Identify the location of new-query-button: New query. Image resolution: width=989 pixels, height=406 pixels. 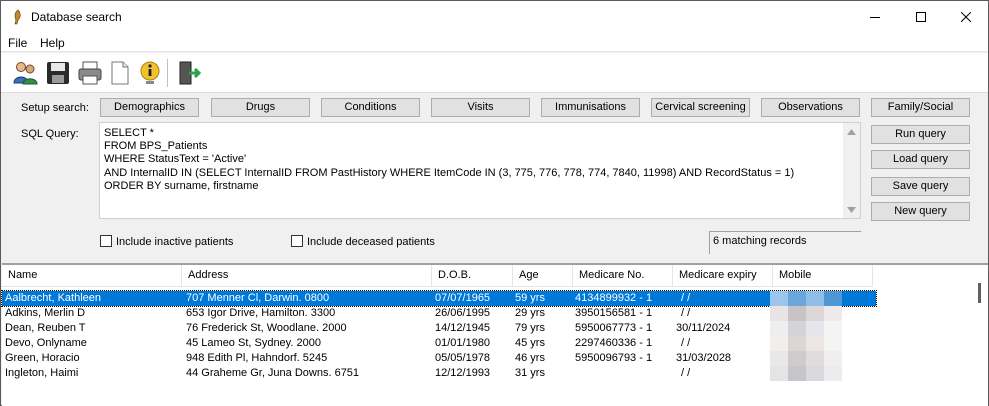
(920, 211).